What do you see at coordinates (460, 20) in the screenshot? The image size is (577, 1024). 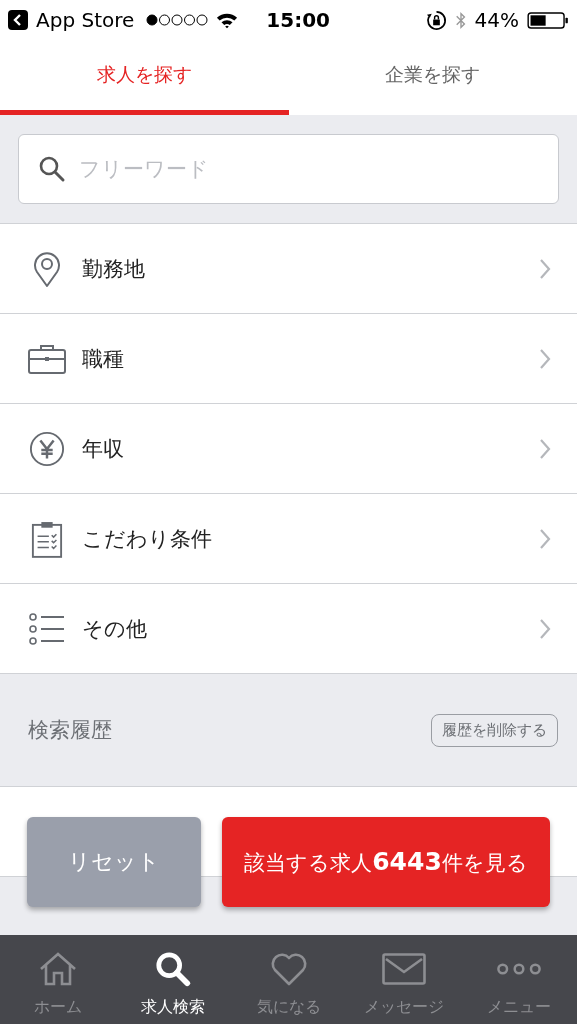 I see `bluetooth-icon` at bounding box center [460, 20].